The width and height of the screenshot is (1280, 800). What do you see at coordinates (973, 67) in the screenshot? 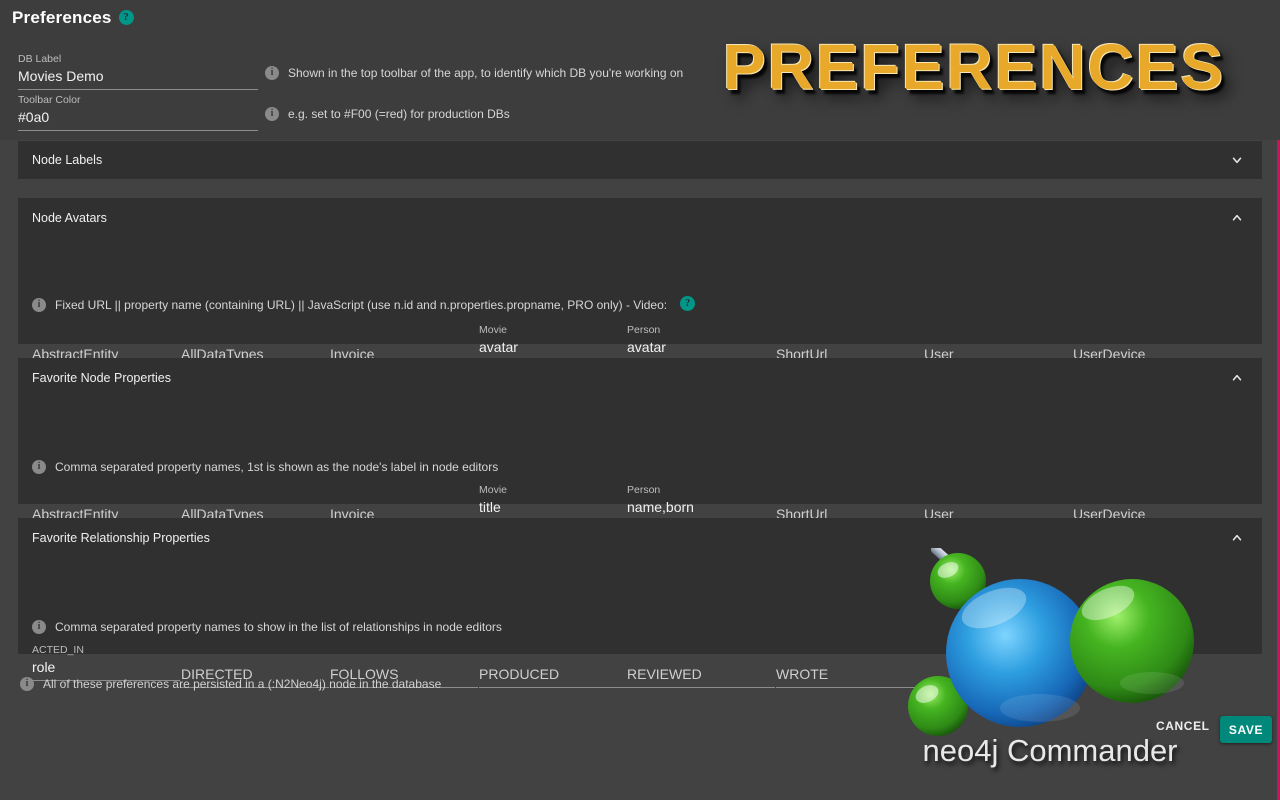
I see `hero-title: PREFERENCES` at bounding box center [973, 67].